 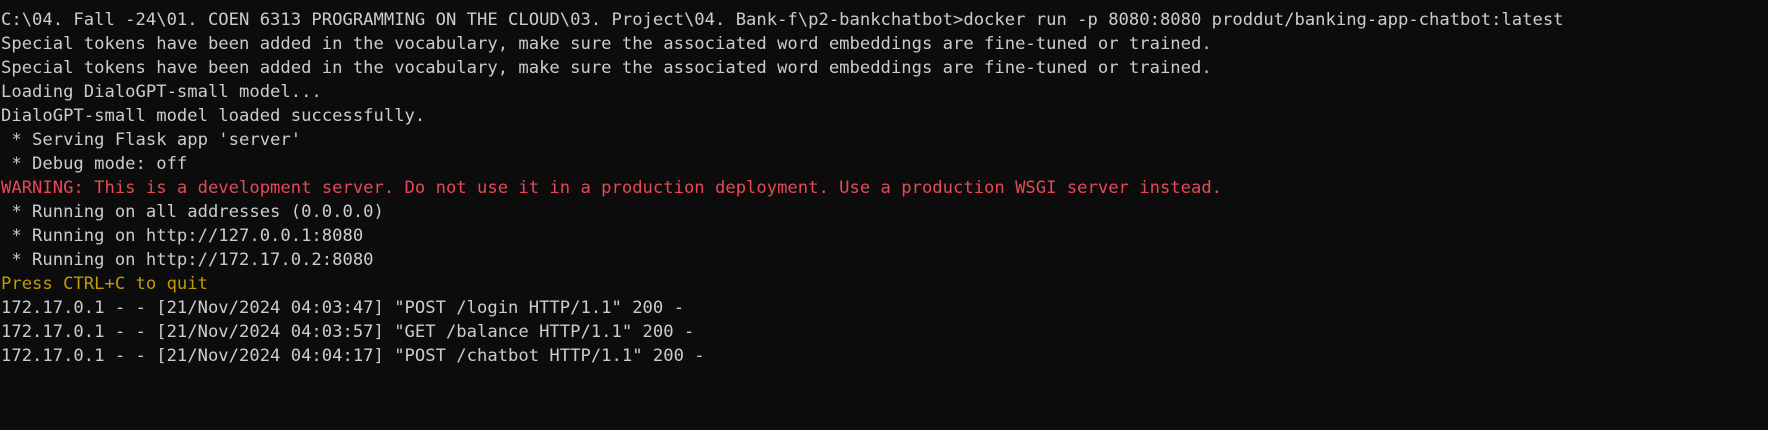 I want to click on debug-mode-line: * Debug mode: off, so click(x=94, y=164).